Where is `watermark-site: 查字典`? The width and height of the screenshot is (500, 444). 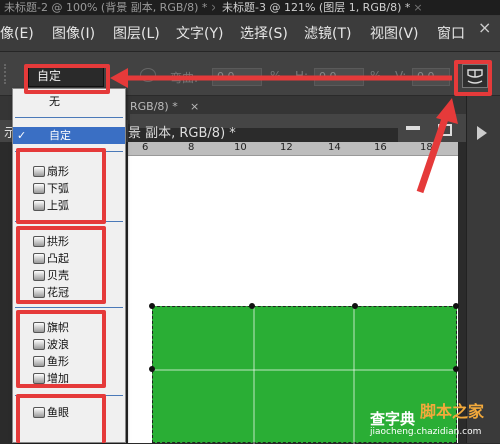 watermark-site: 查字典 is located at coordinates (393, 419).